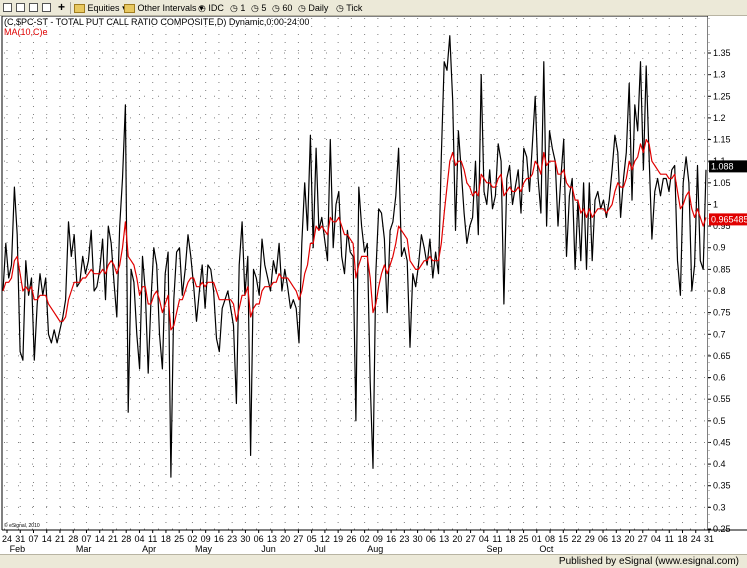  I want to click on y-tick-label: 1.05, so click(722, 183).